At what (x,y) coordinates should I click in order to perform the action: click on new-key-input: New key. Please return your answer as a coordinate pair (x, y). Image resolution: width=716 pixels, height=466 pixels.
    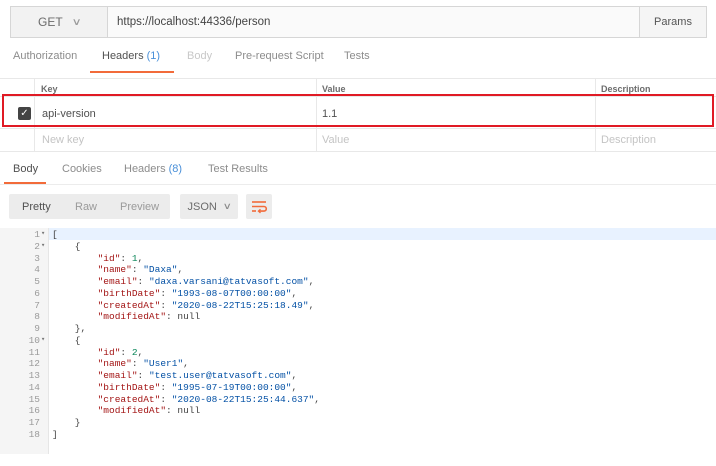
    Looking at the image, I should click on (63, 140).